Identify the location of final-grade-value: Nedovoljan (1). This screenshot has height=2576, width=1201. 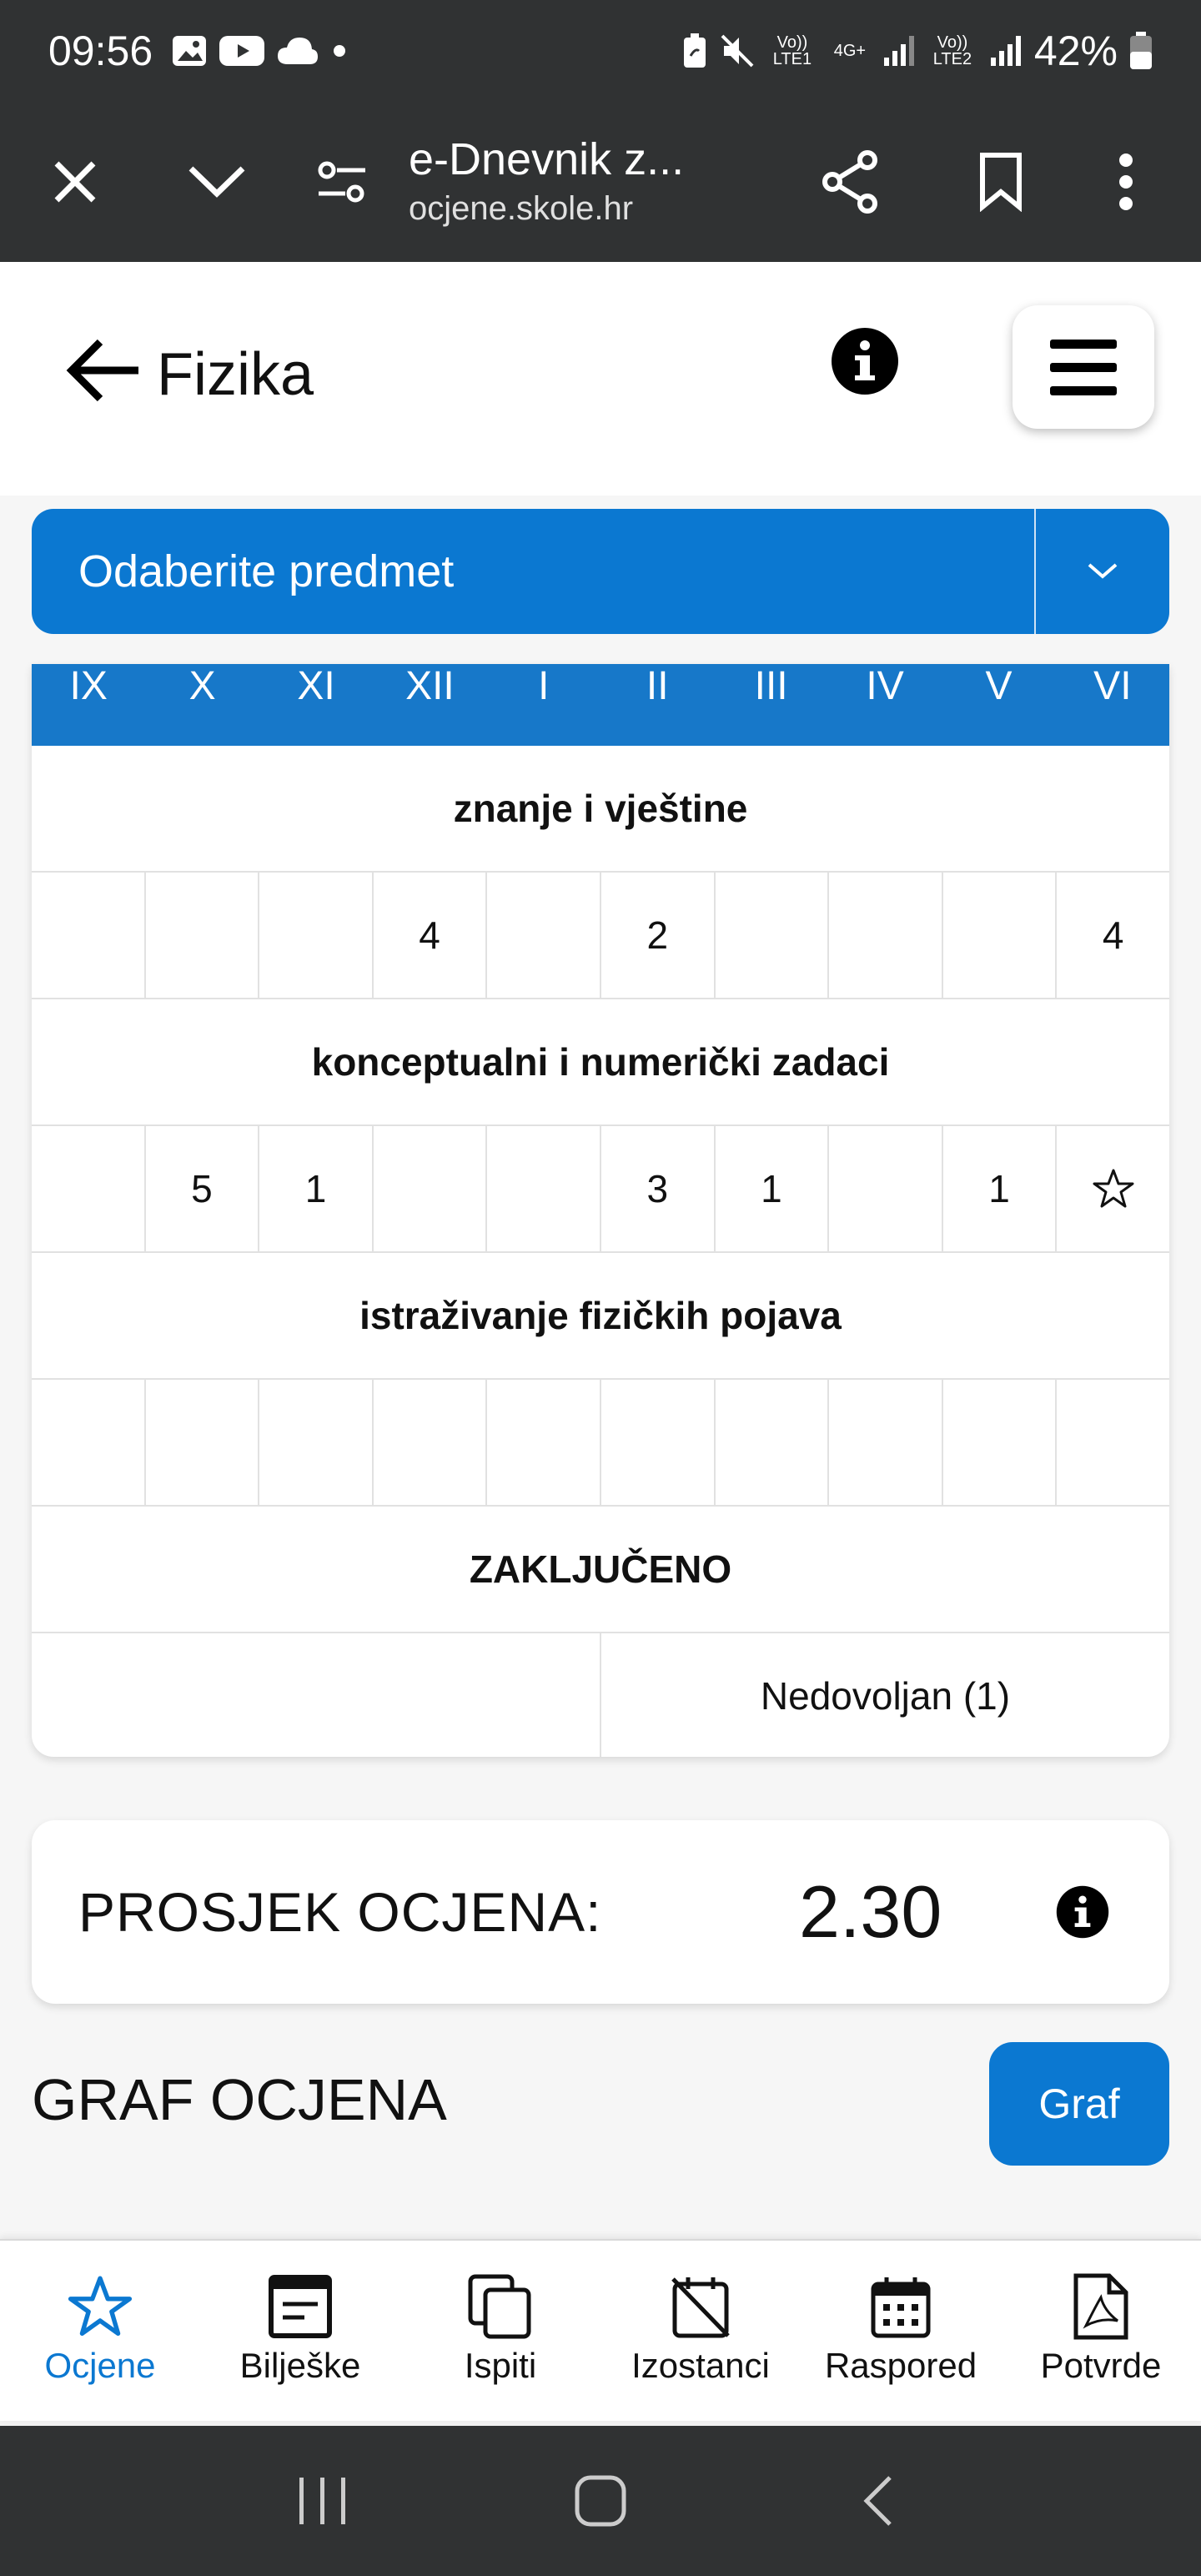
(886, 1696).